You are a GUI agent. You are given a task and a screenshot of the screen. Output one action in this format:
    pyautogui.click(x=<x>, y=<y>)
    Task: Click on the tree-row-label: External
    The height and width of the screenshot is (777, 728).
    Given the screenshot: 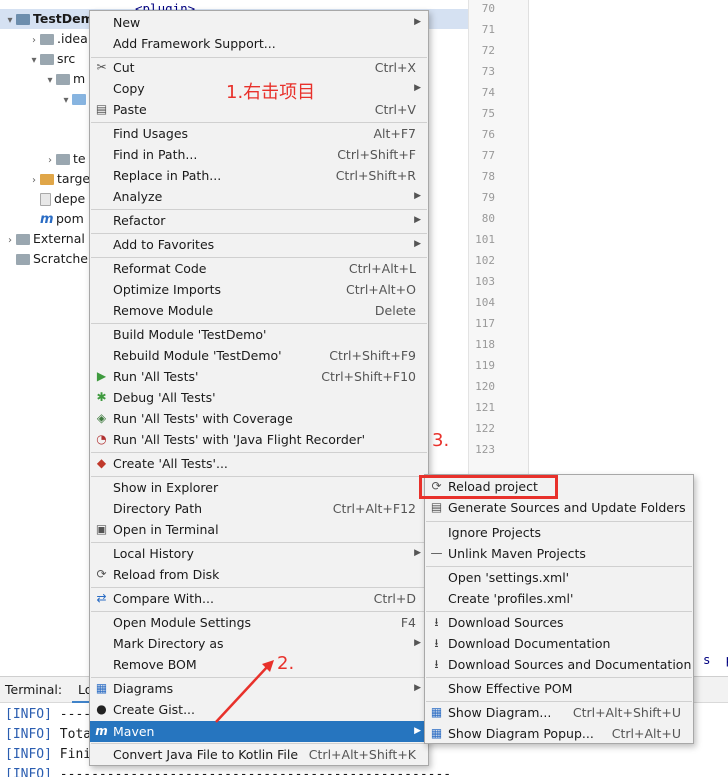 What is the action you would take?
    pyautogui.click(x=59, y=238)
    